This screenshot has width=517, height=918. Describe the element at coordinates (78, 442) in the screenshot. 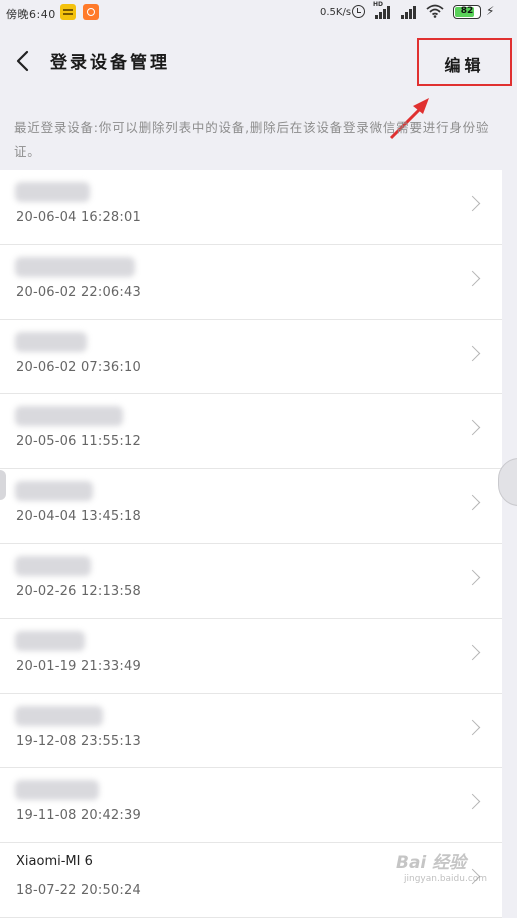

I see `device-login-time: 20-05-06 11:55:12` at that location.